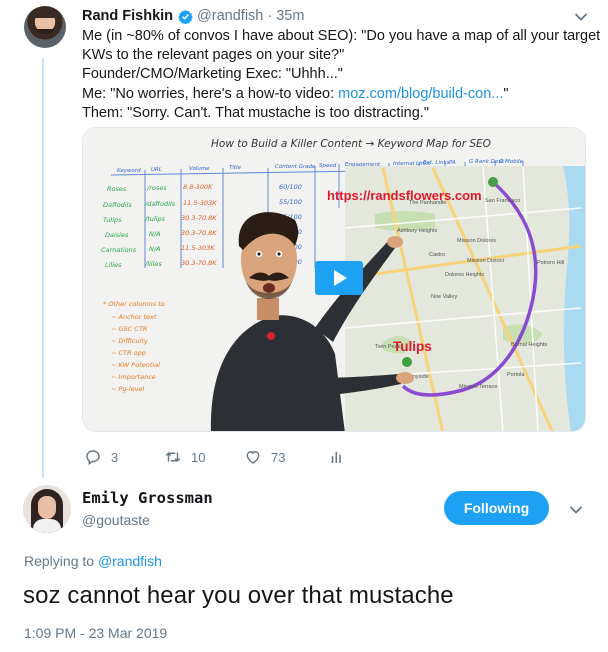  What do you see at coordinates (153, 264) in the screenshot?
I see `svg-text: /lilies` at bounding box center [153, 264].